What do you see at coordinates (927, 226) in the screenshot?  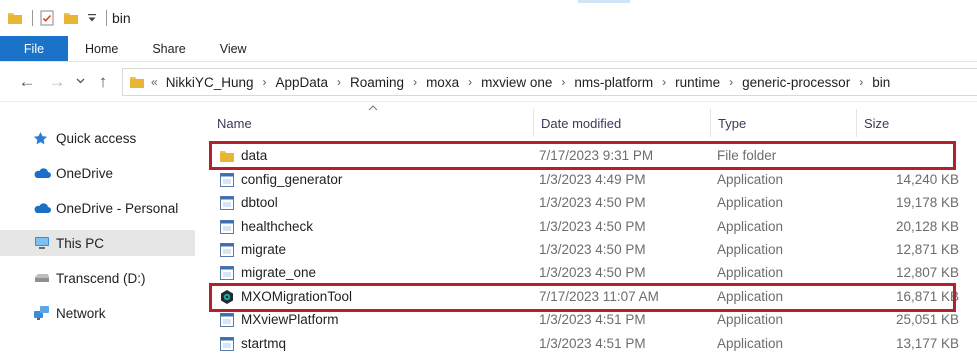 I see `file-size: 20,128 KB` at bounding box center [927, 226].